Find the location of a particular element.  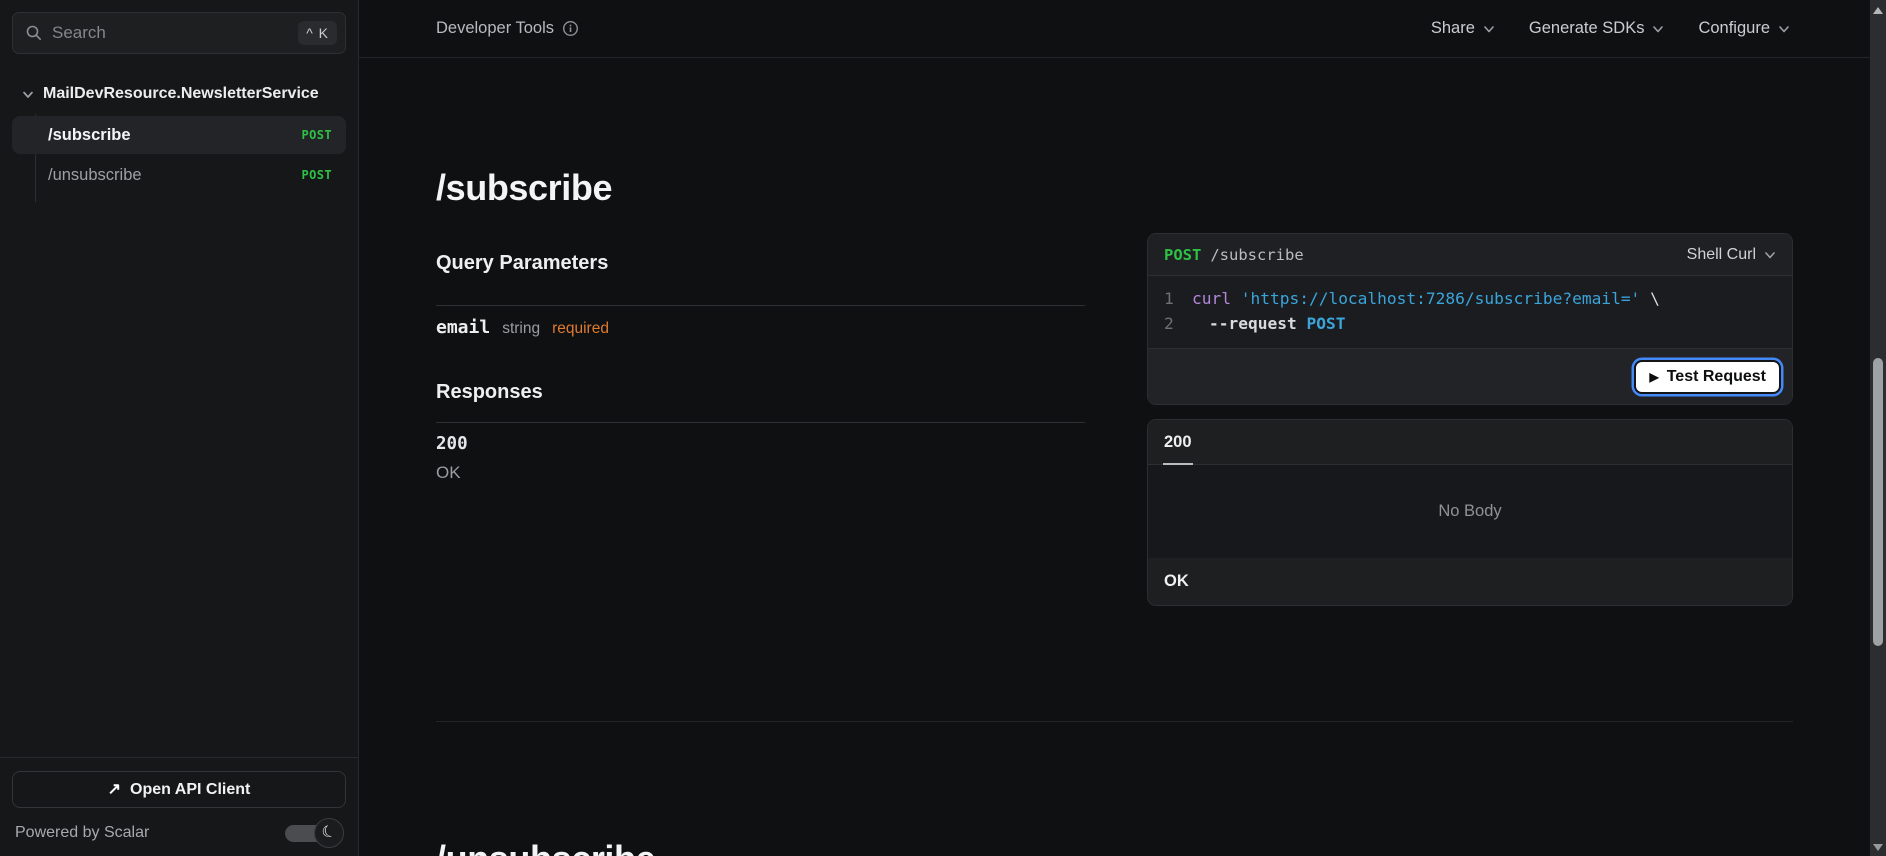

section-divider is located at coordinates (1114, 721).